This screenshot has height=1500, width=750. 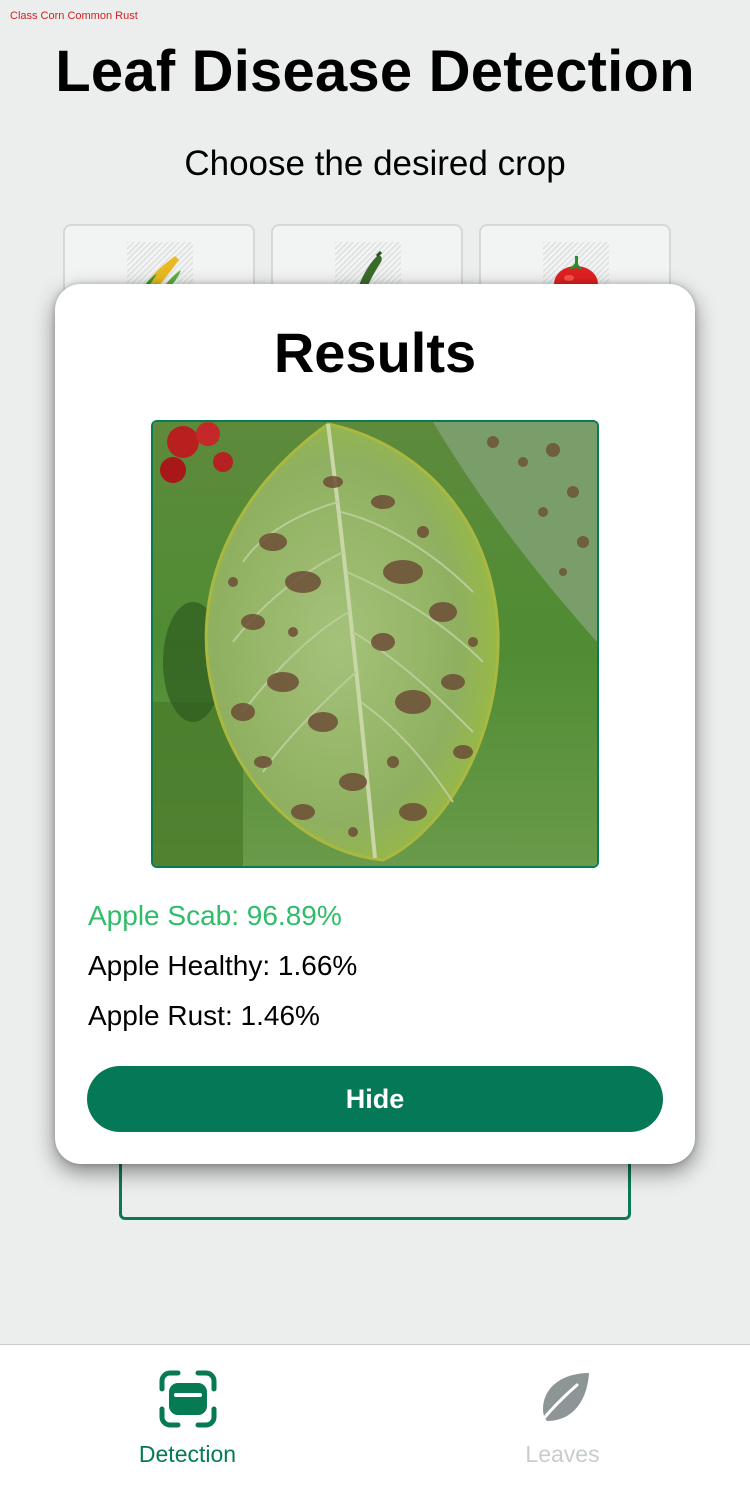 I want to click on hide-button: Hide, so click(x=375, y=1099).